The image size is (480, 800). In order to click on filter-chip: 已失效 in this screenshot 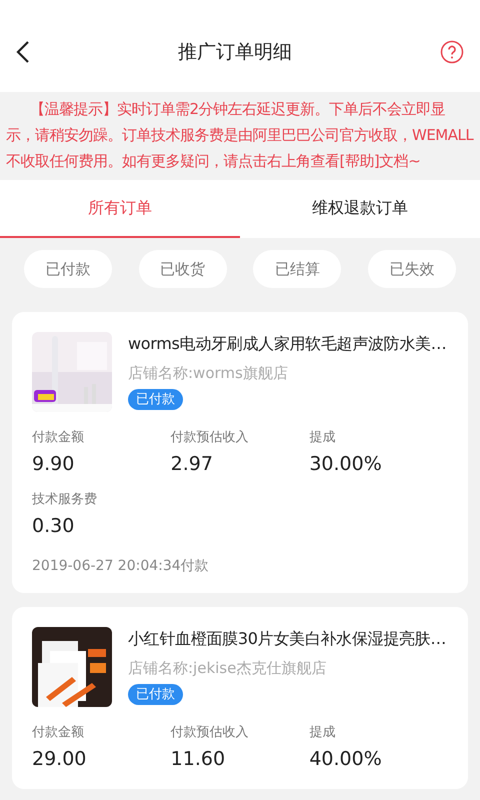, I will do `click(412, 269)`.